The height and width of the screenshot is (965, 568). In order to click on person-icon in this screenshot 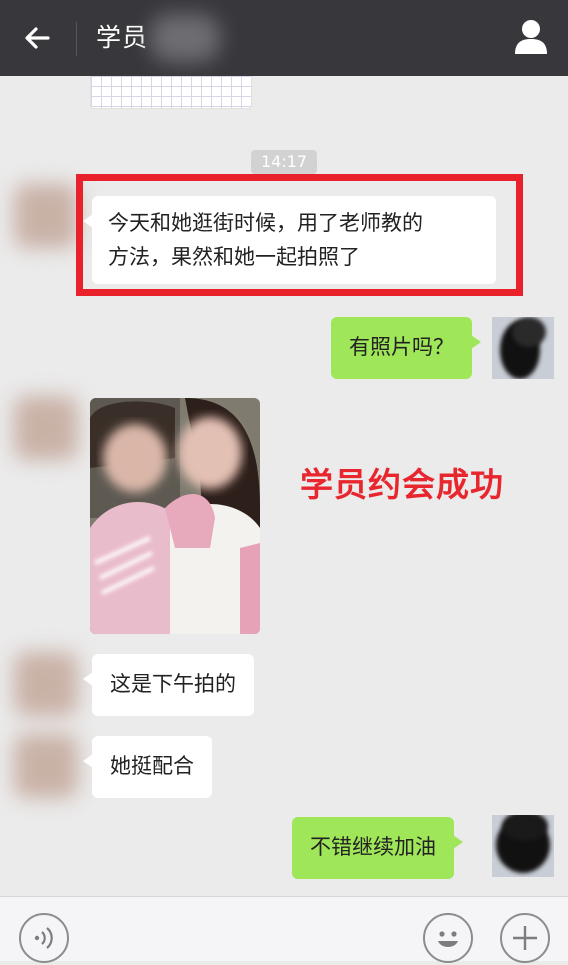, I will do `click(531, 37)`.